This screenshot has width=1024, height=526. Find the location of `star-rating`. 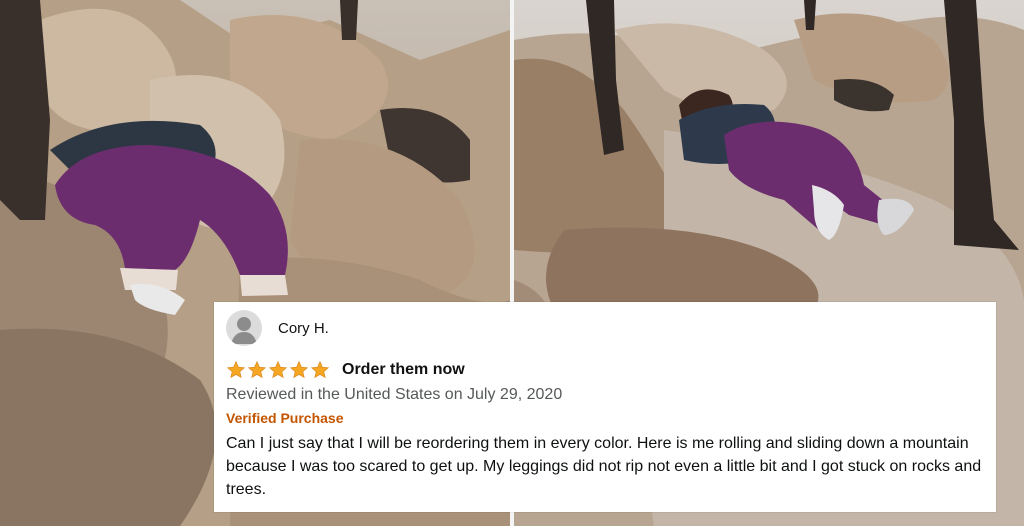

star-rating is located at coordinates (278, 370).